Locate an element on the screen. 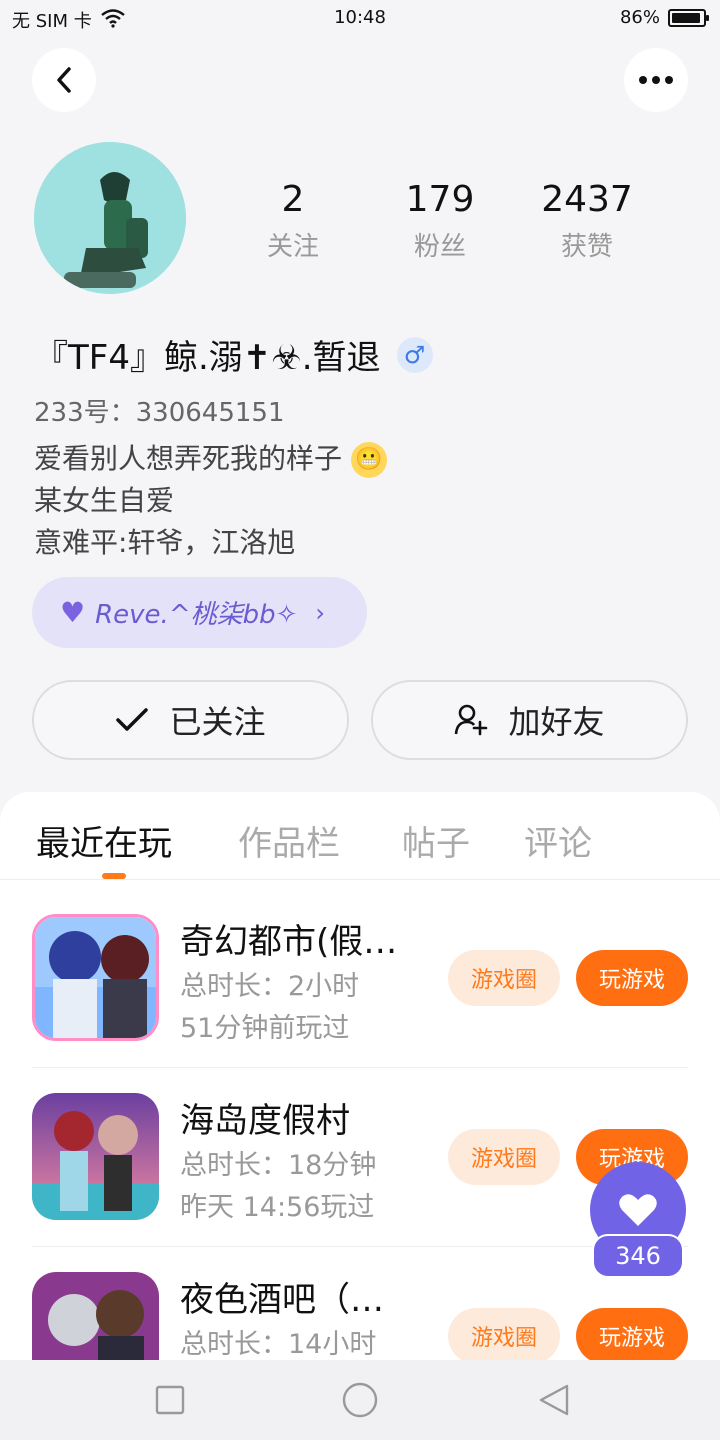 The image size is (720, 1440). back-arrow-icon is located at coordinates (64, 80).